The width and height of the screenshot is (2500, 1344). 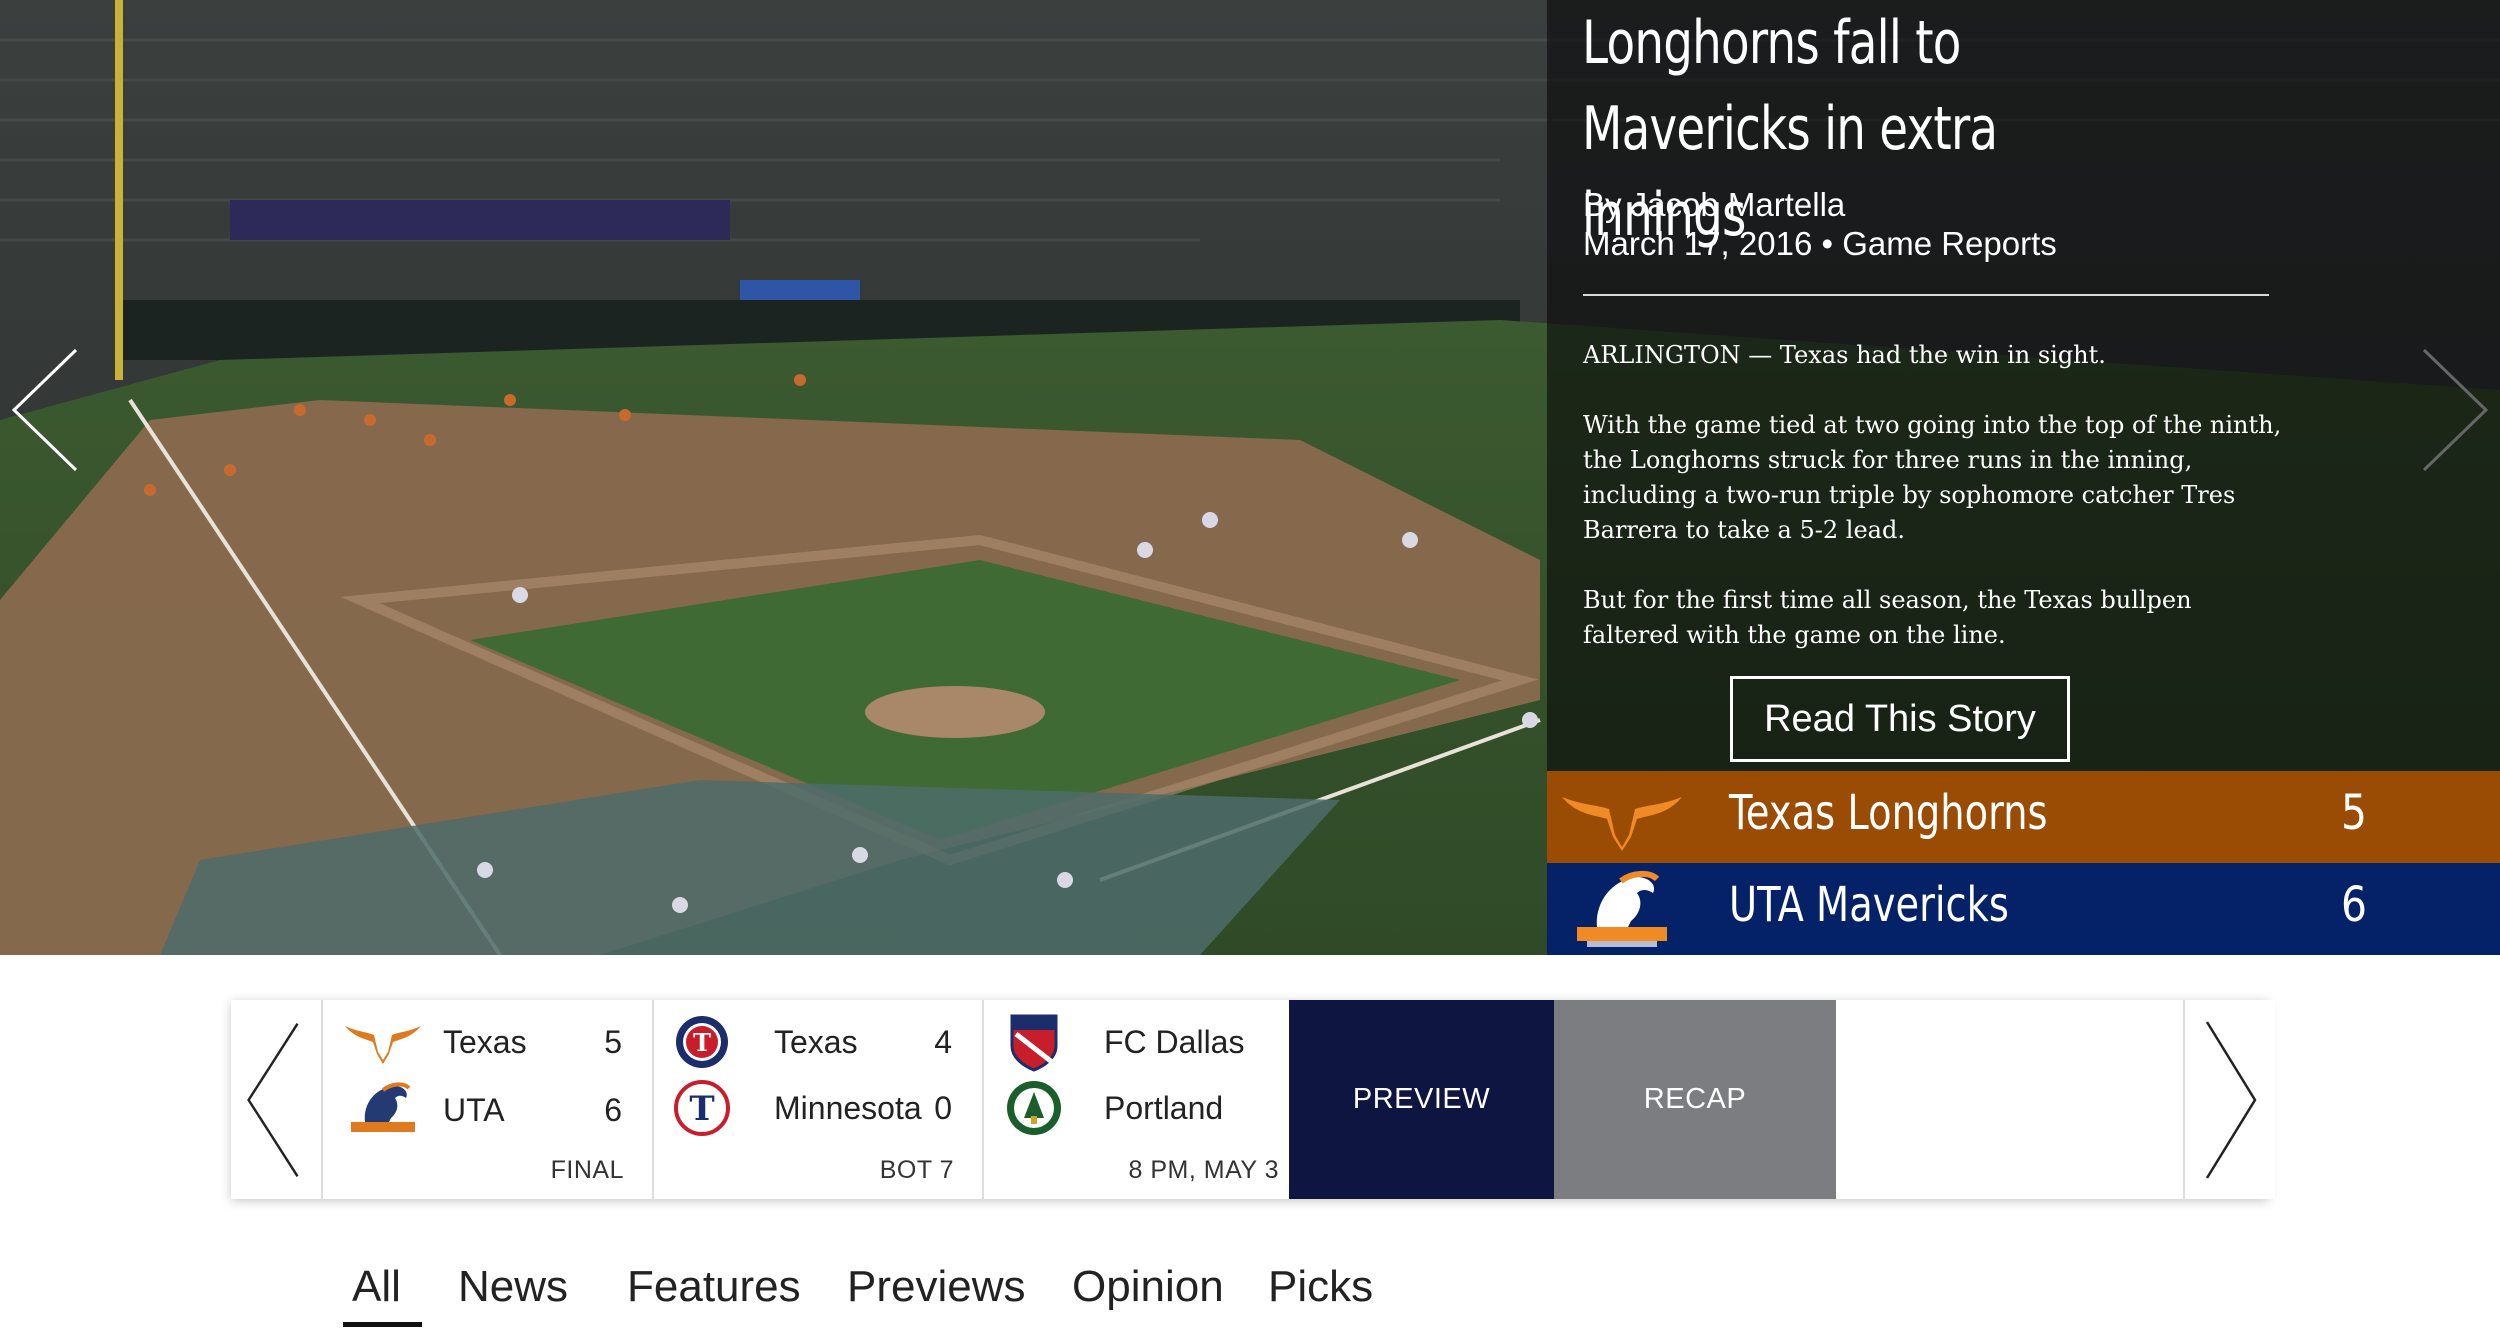 I want to click on recap-button: RECAP, so click(x=1695, y=1099).